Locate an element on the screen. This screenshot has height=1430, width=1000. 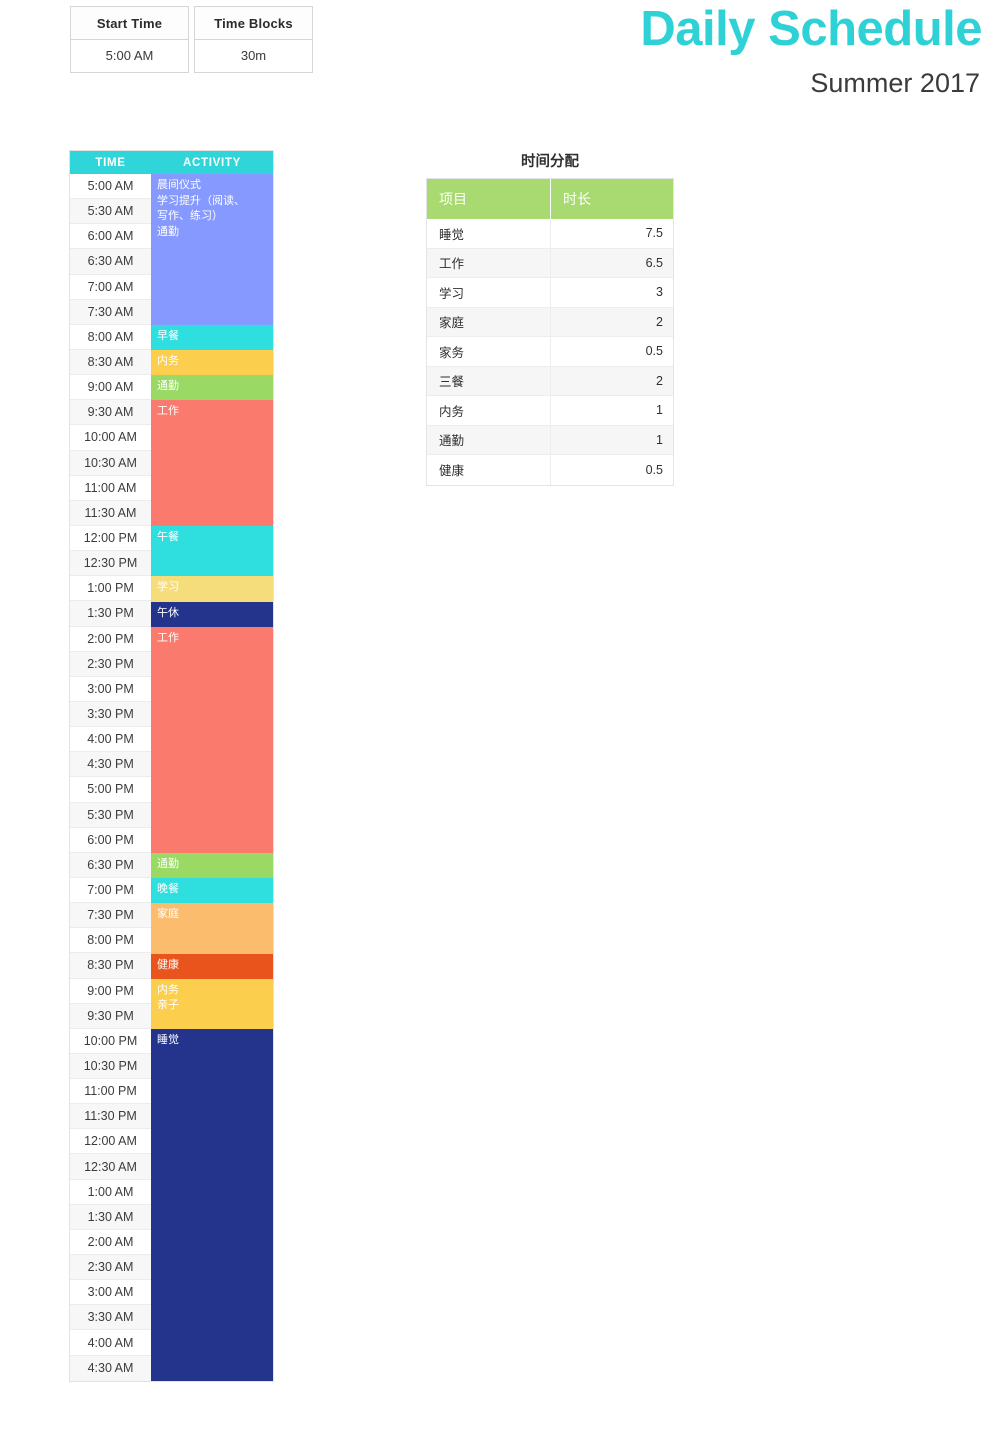
time-label: 10:00 PM is located at coordinates (110, 1040).